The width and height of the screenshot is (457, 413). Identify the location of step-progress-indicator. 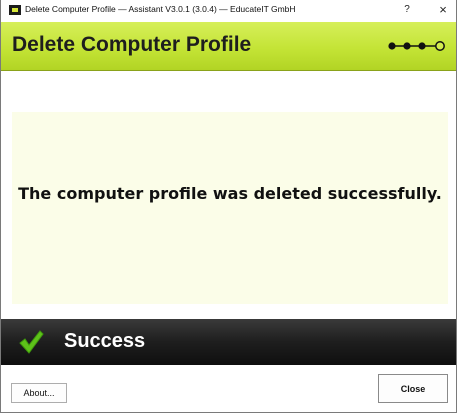
(416, 46).